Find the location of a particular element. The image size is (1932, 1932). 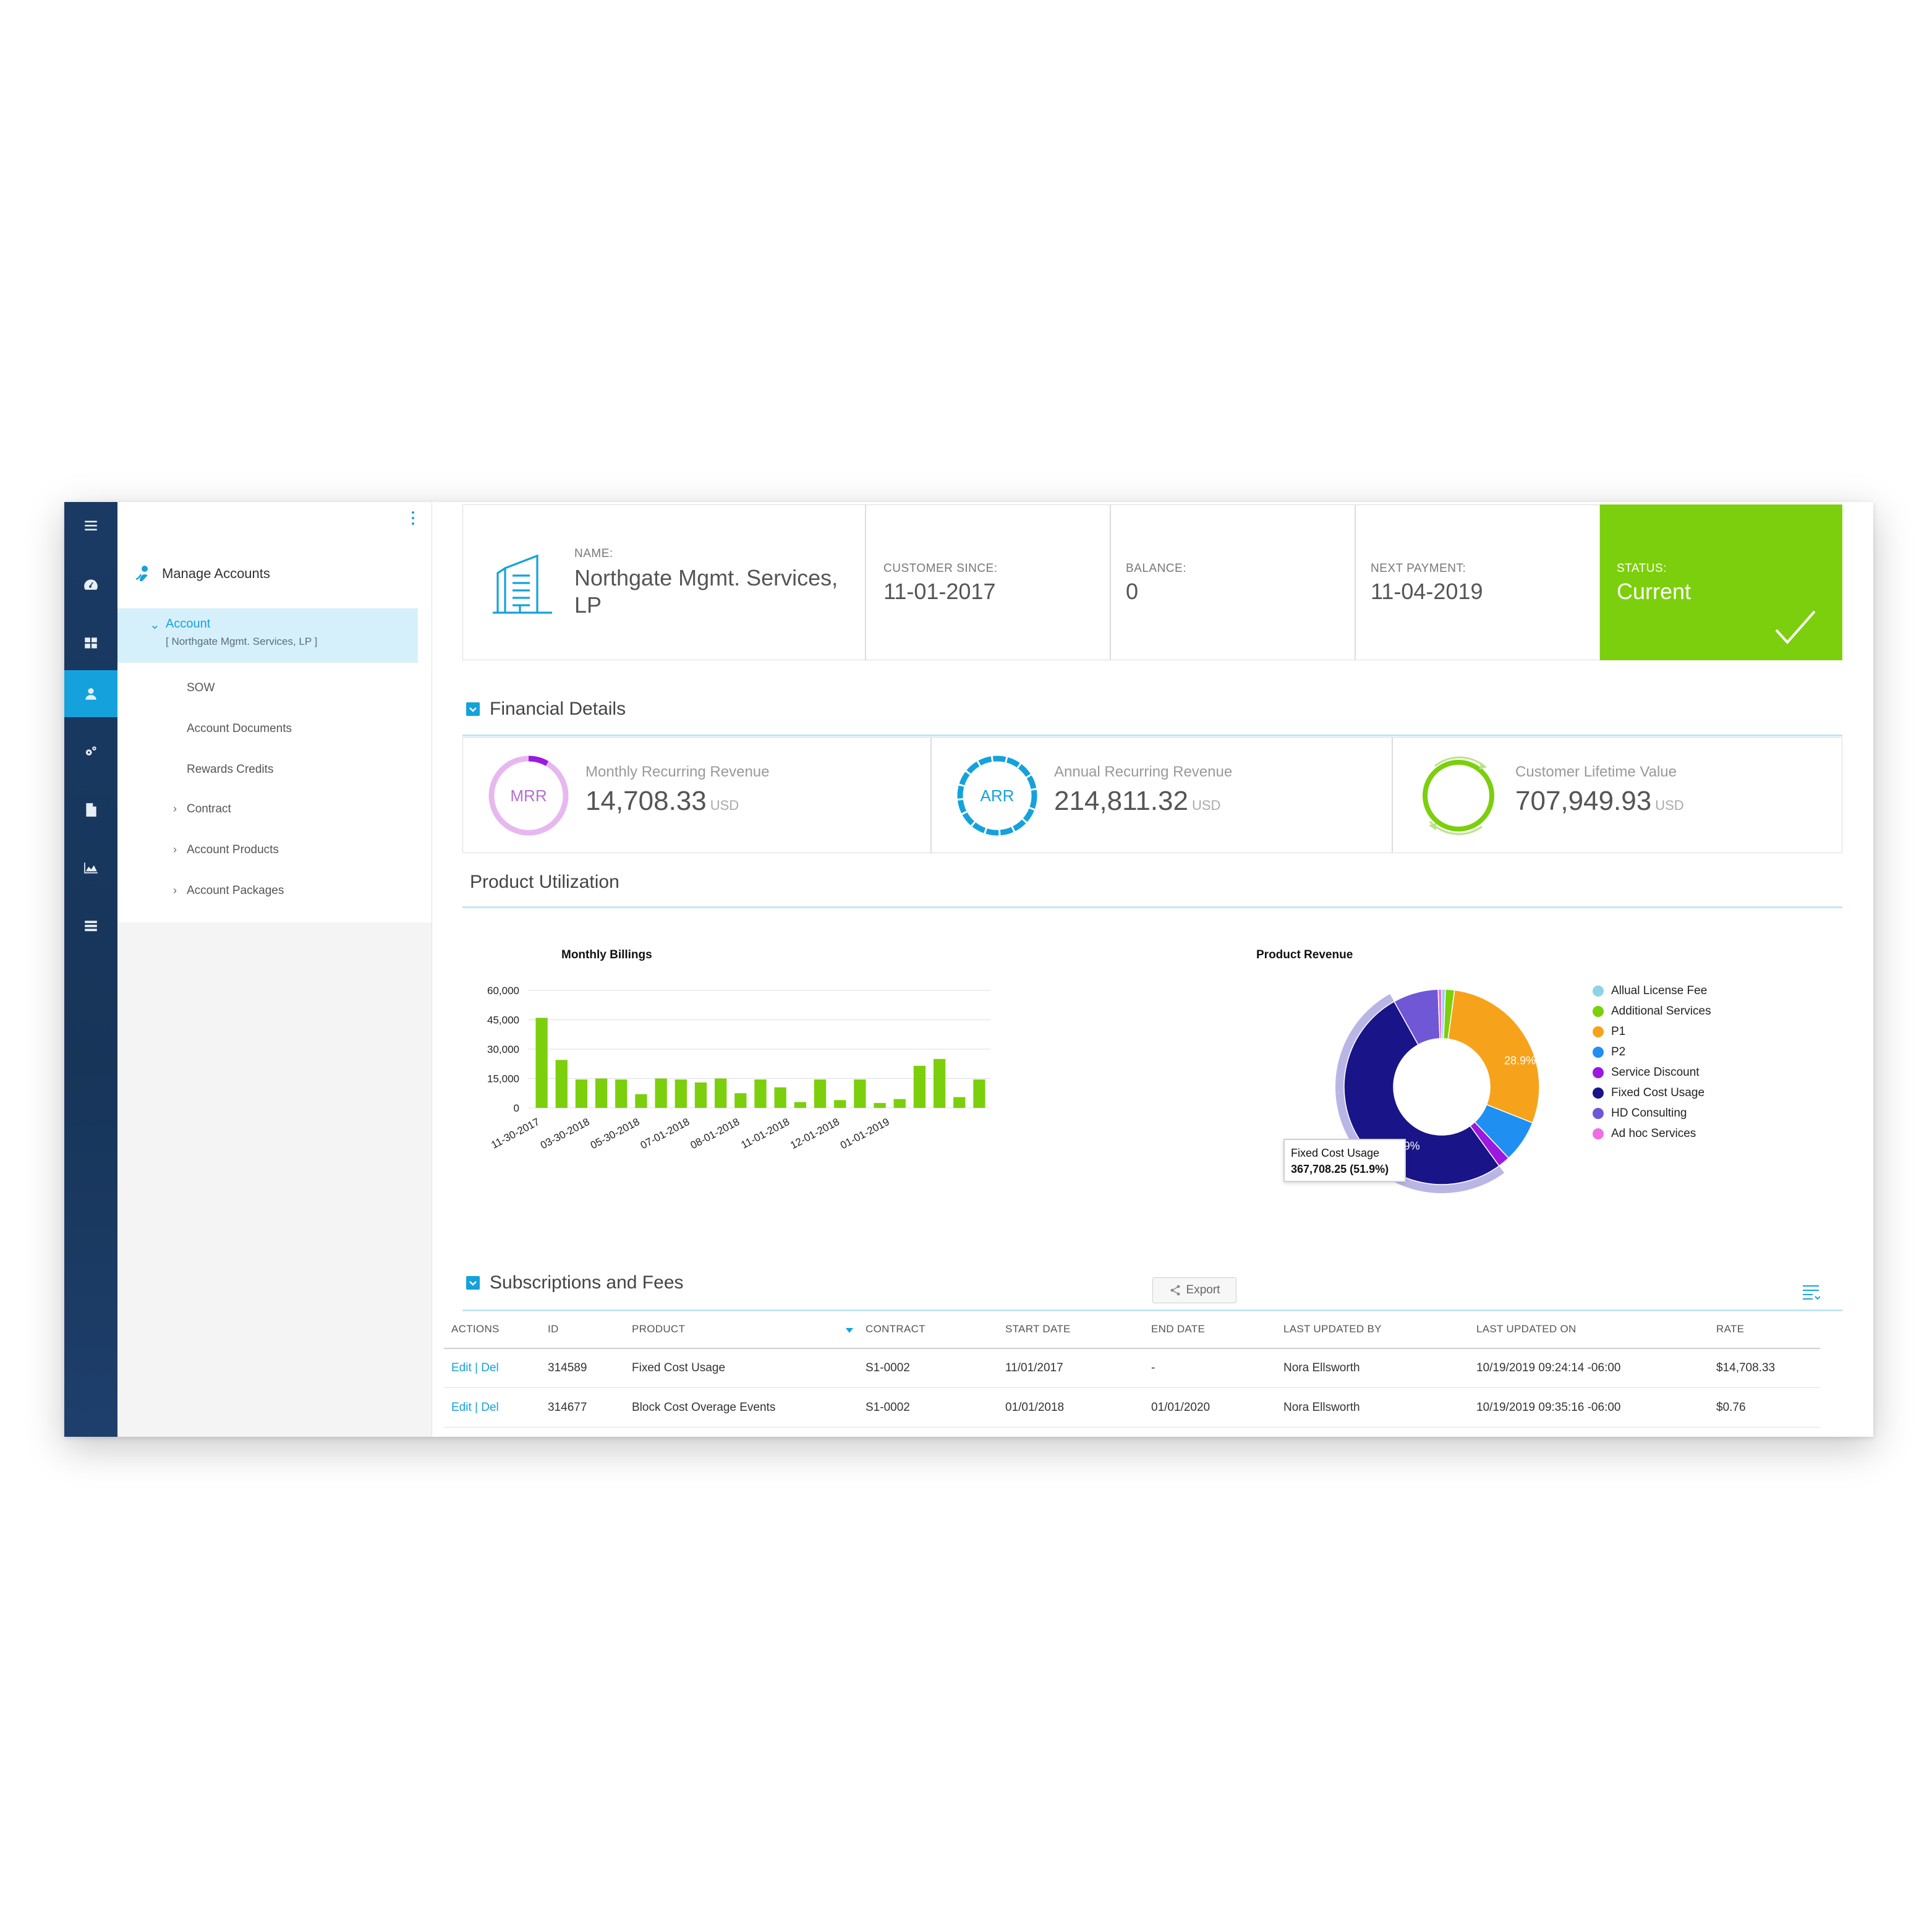

chart-tooltip: Fixed Cost Usage 367,708.25 (51.9%) is located at coordinates (1345, 1161).